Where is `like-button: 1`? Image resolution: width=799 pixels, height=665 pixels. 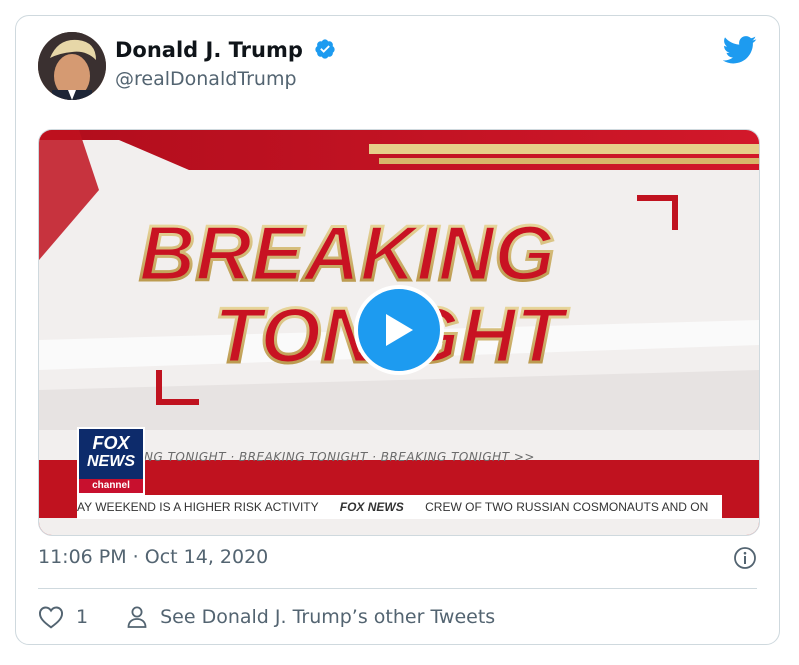 like-button: 1 is located at coordinates (63, 617).